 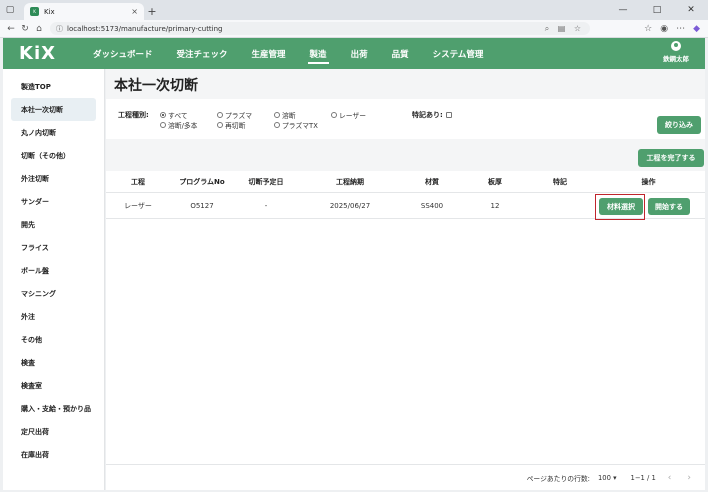 What do you see at coordinates (53, 178) in the screenshot?
I see `sidebar-item-outsourced-cutting: 外注切断` at bounding box center [53, 178].